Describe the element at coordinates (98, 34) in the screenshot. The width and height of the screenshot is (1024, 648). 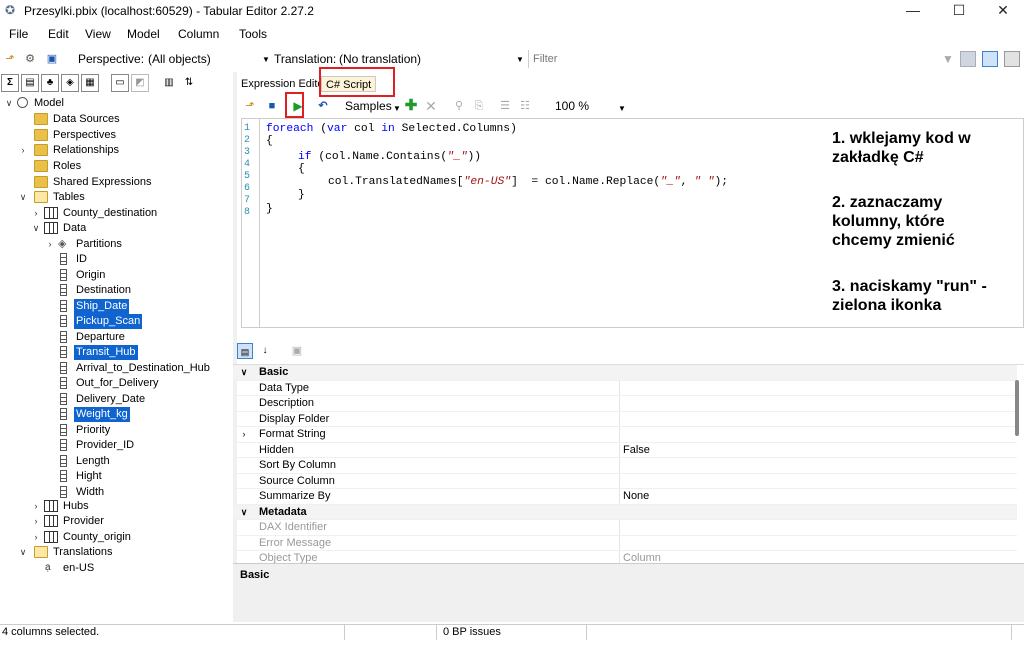
I see `menu-view: View` at that location.